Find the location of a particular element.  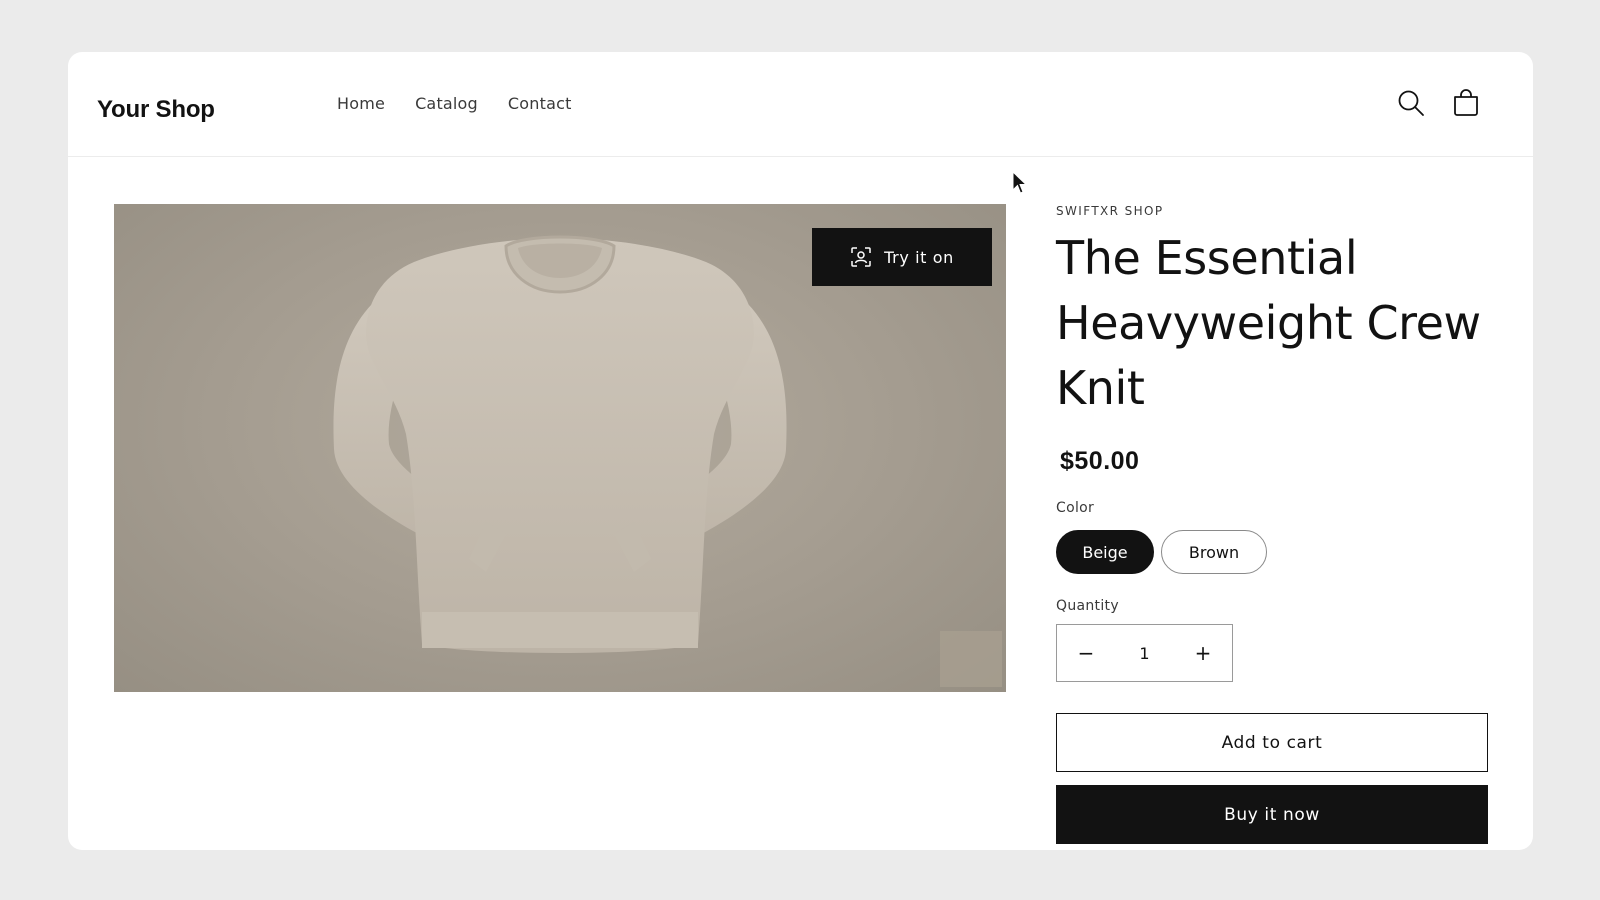

color-options: Beige Brown is located at coordinates (1272, 552).